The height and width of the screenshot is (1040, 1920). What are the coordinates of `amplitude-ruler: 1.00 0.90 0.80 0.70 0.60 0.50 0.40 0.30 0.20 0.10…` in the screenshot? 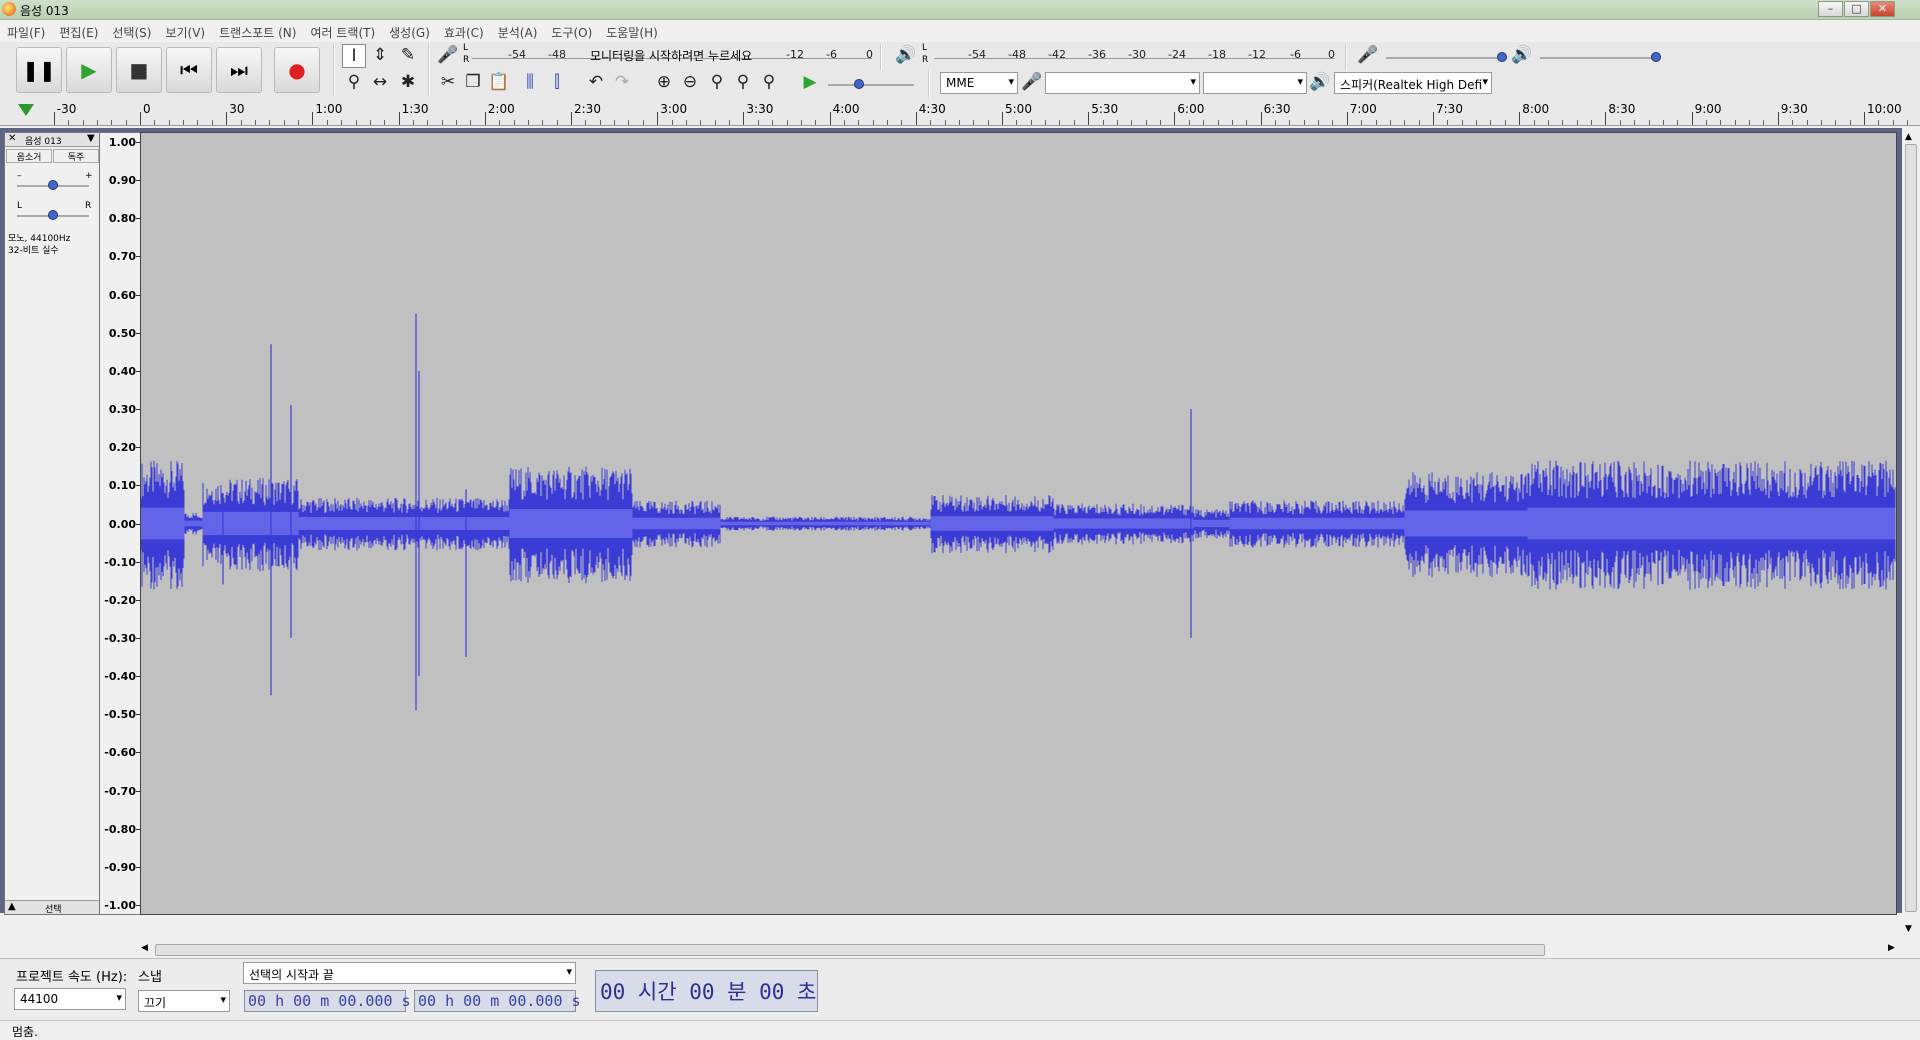 It's located at (120, 523).